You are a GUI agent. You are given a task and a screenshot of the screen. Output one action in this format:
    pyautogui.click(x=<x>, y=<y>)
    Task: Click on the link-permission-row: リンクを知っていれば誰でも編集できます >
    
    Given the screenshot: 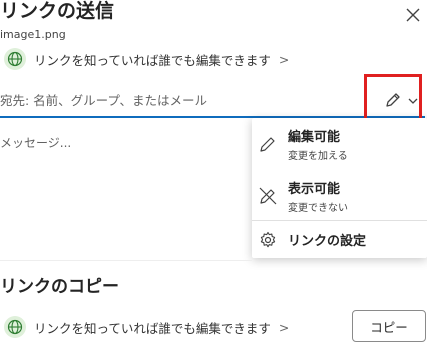 What is the action you would take?
    pyautogui.click(x=146, y=59)
    